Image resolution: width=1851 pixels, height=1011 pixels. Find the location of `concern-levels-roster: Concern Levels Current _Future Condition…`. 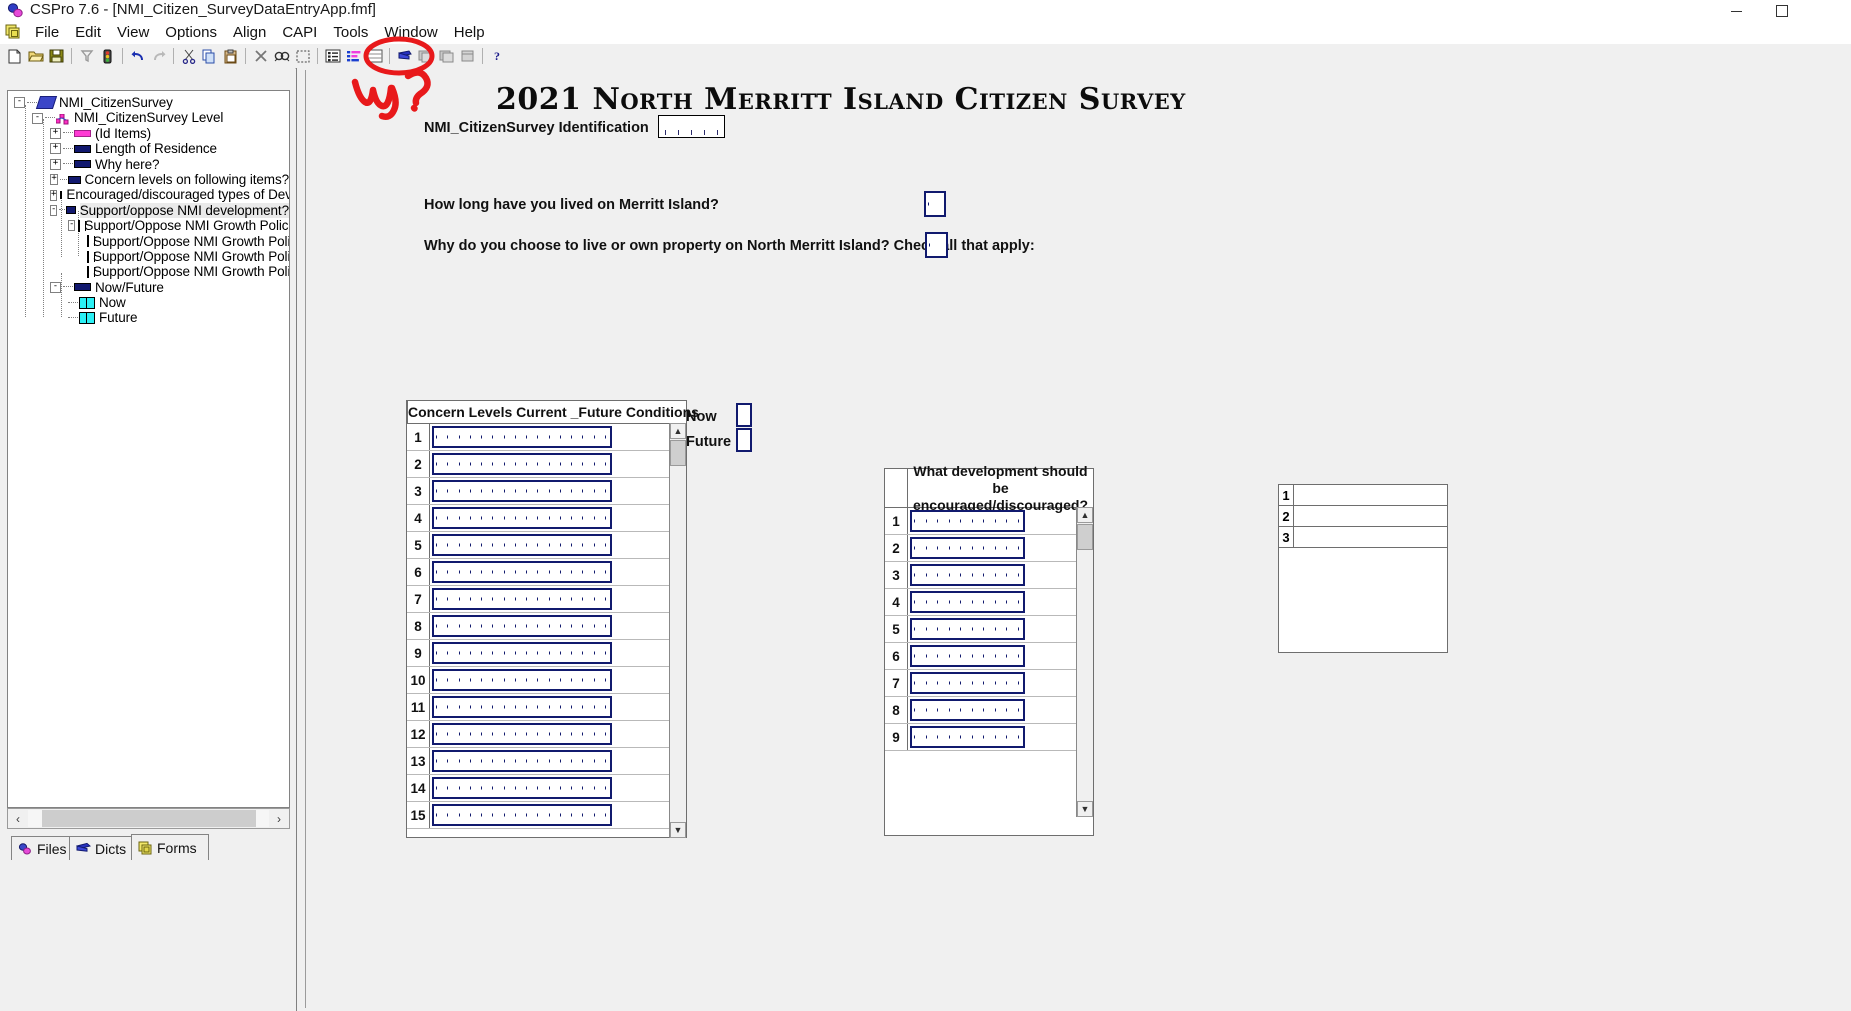

concern-levels-roster: Concern Levels Current _Future Condition… is located at coordinates (552, 619).